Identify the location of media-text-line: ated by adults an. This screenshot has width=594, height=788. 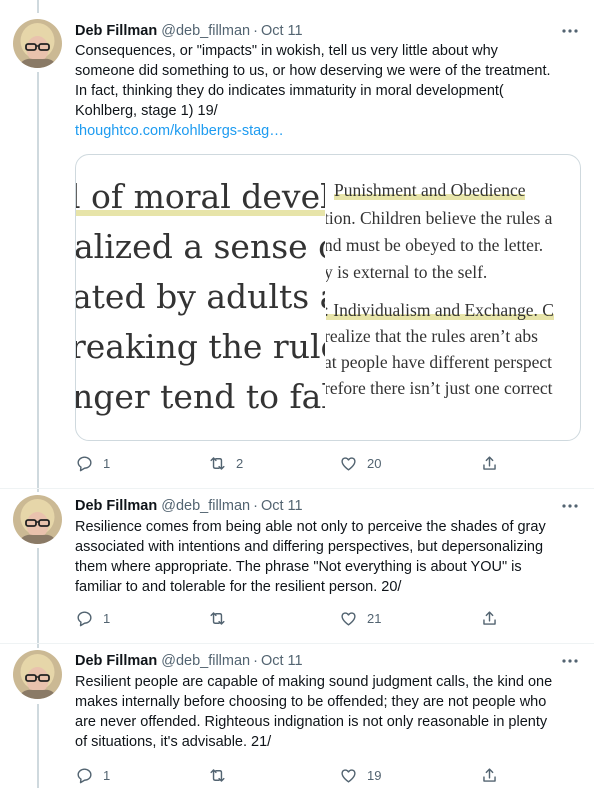
(201, 296).